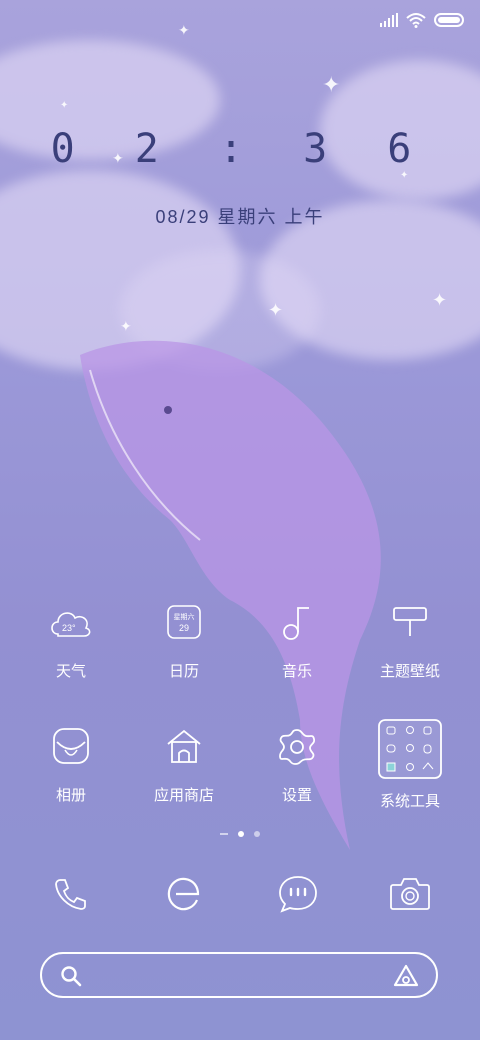  I want to click on app-calendar: 星期六 29 日历, so click(184, 638).